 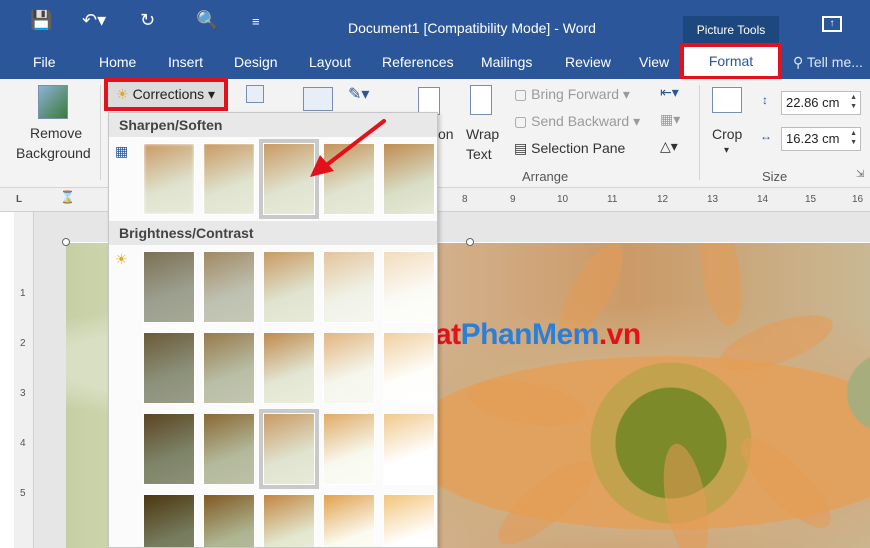 What do you see at coordinates (588, 62) in the screenshot?
I see `tab-review: Review` at bounding box center [588, 62].